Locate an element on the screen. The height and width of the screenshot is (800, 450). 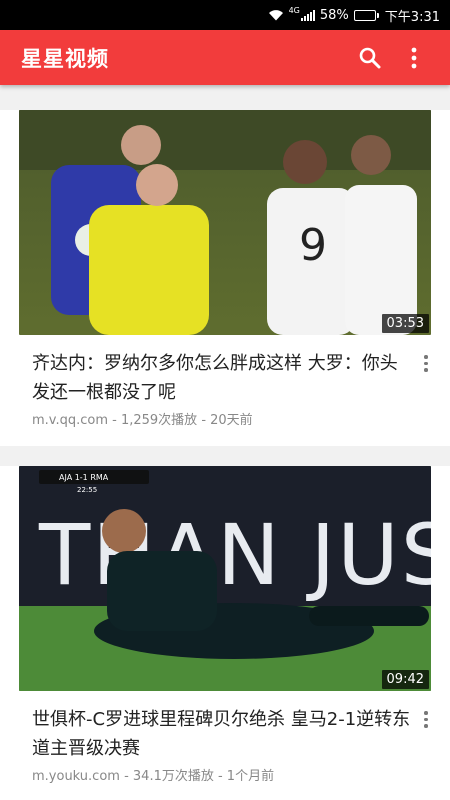
scoreboard-text: AJA 1-1 RMA is located at coordinates (84, 477).